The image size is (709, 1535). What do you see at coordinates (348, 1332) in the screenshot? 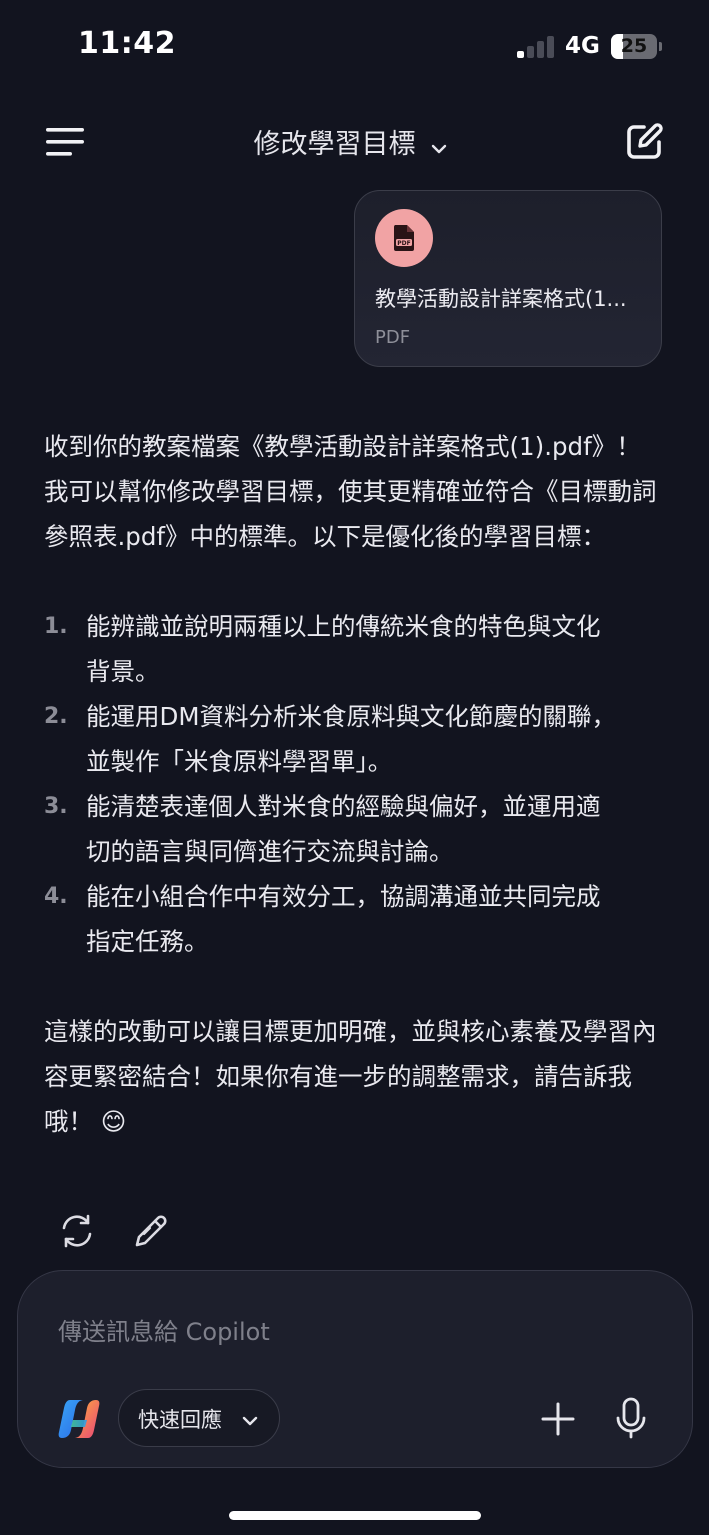
I see `message-input` at bounding box center [348, 1332].